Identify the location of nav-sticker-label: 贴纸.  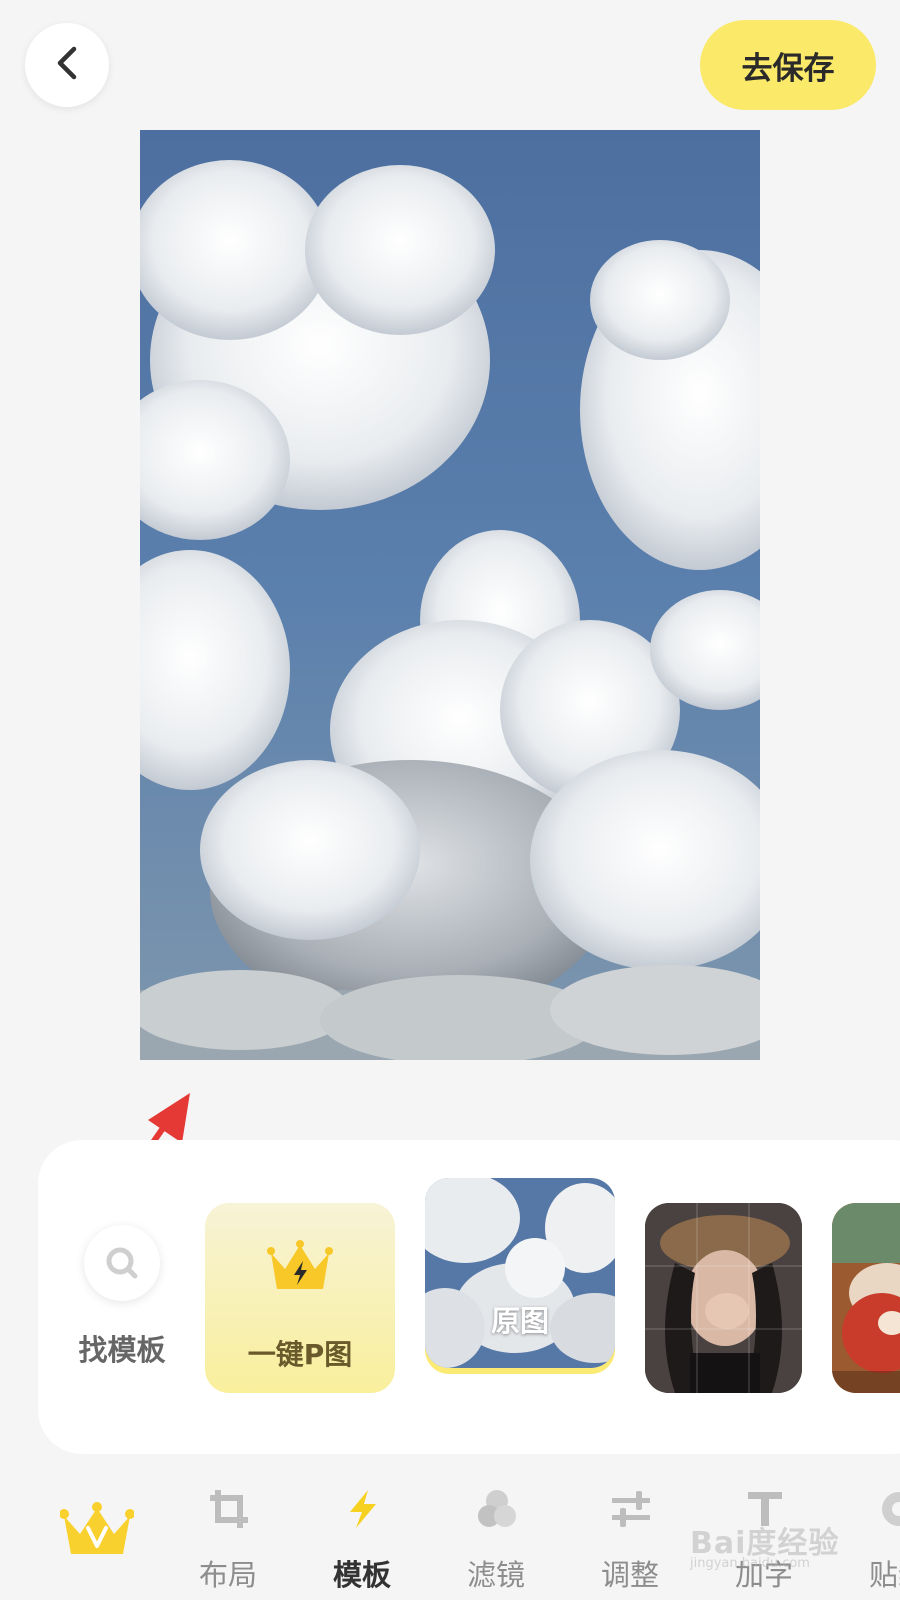
(884, 1575).